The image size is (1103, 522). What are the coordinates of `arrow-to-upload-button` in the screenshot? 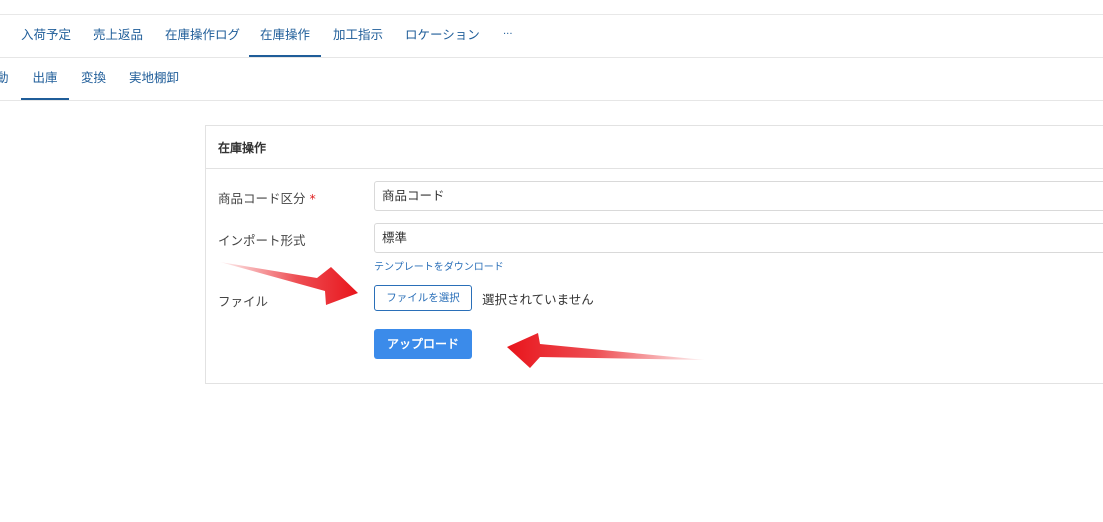 It's located at (606, 350).